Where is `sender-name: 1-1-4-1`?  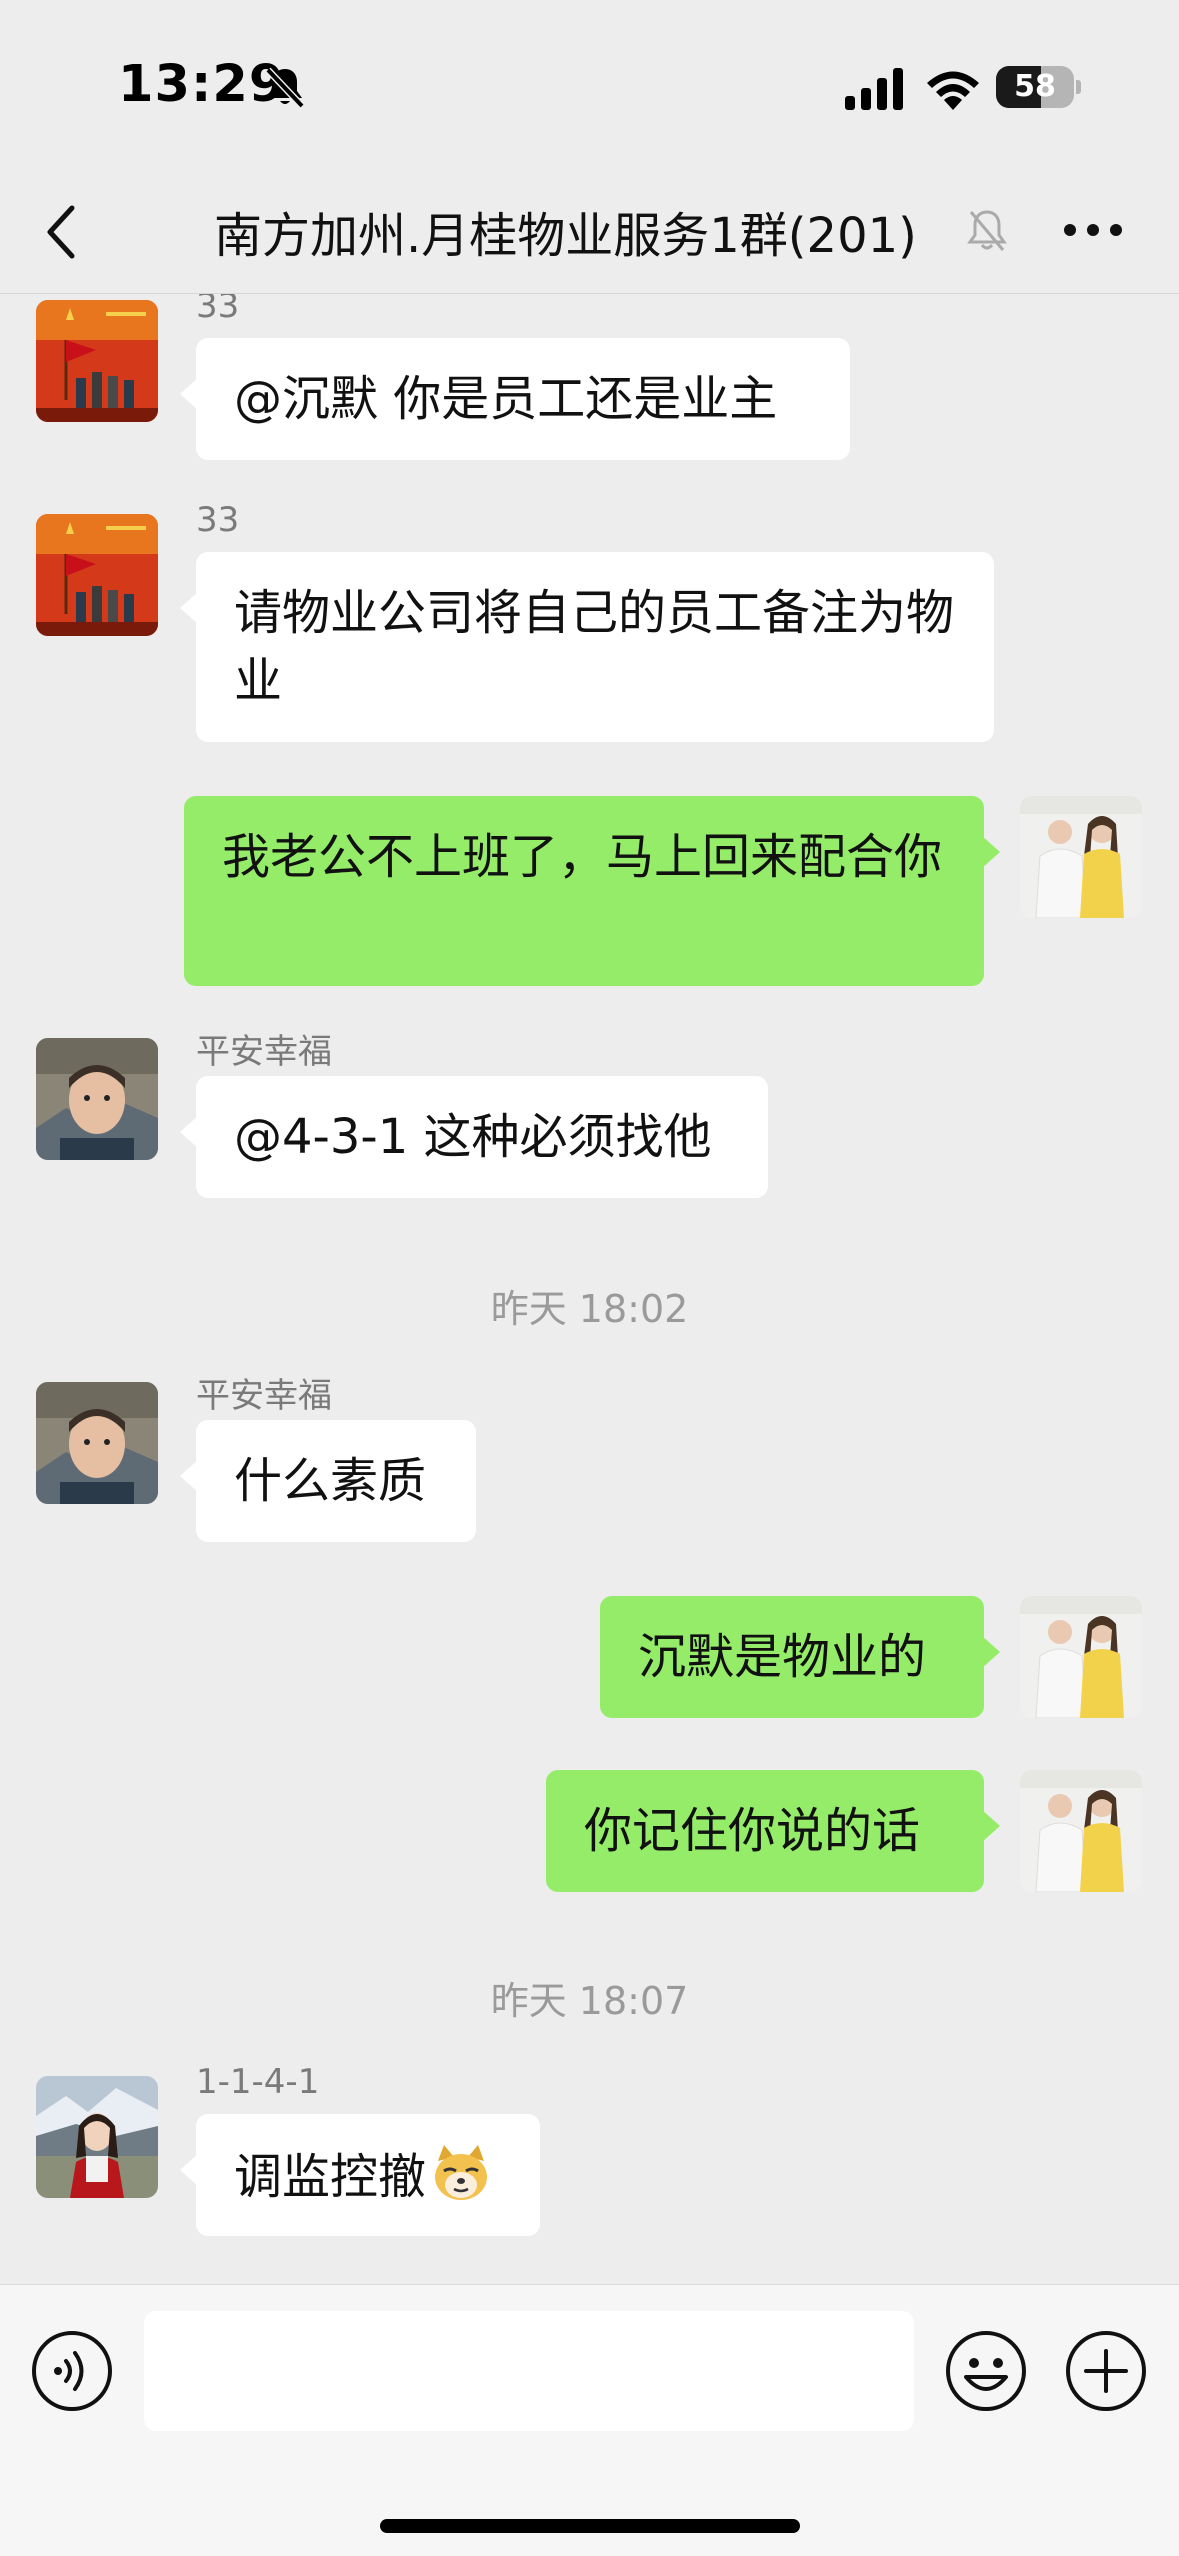
sender-name: 1-1-4-1 is located at coordinates (258, 2082).